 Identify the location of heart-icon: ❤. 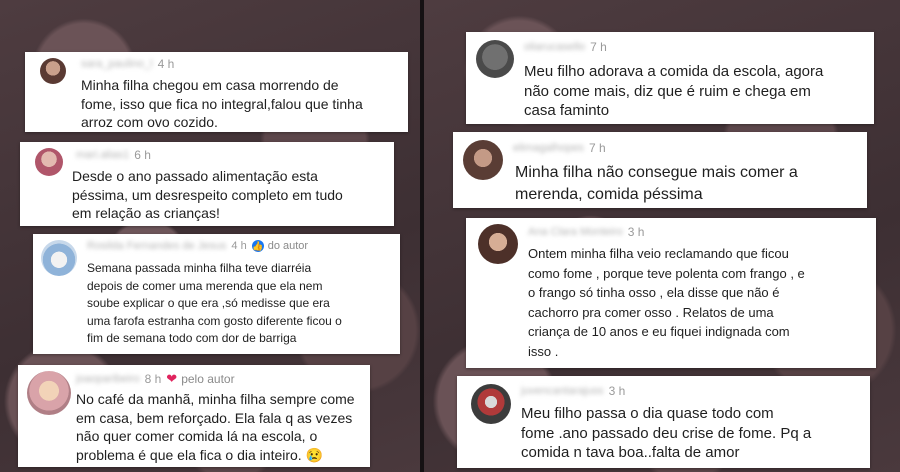
(172, 378).